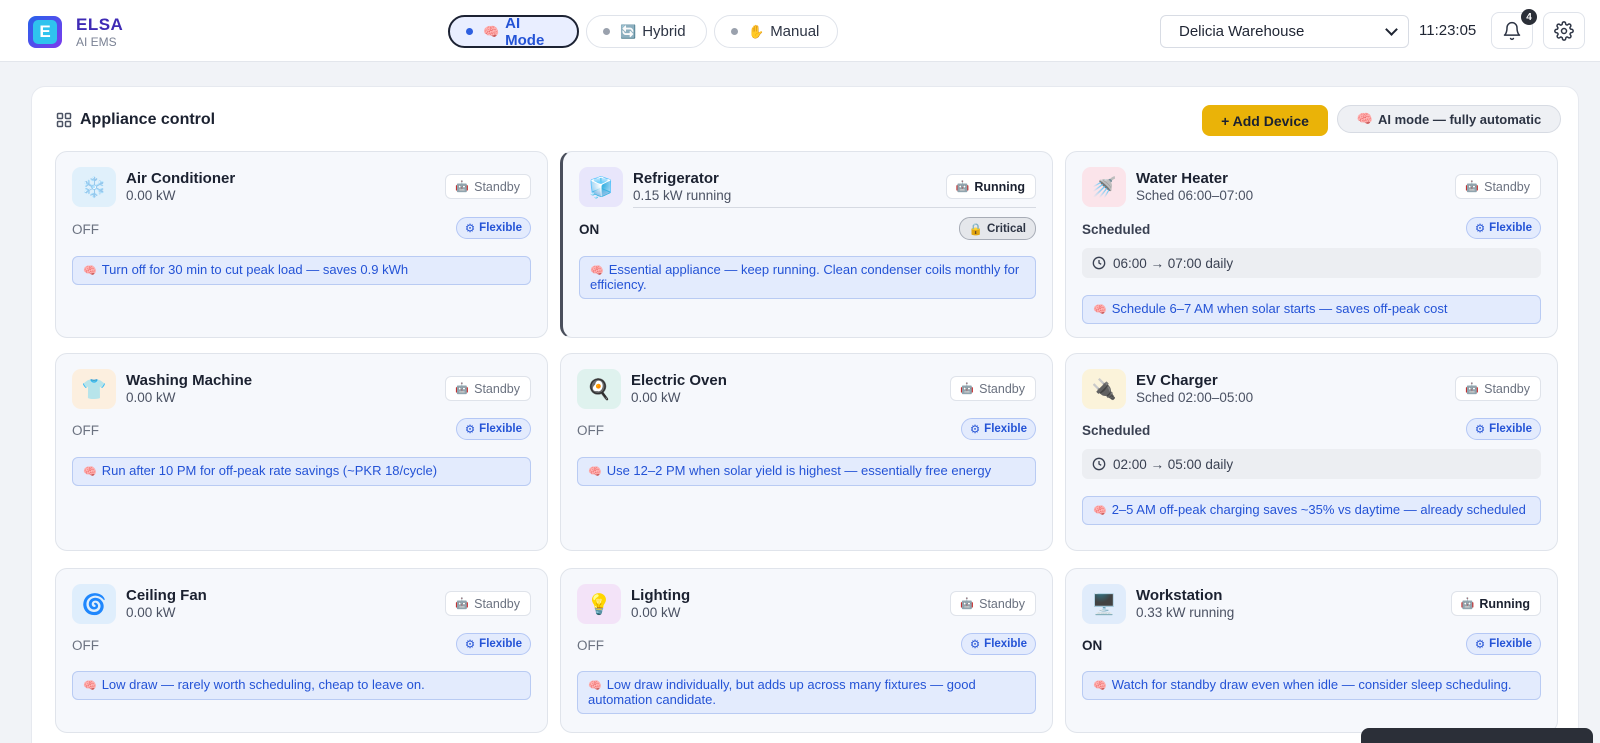 This screenshot has height=743, width=1600. Describe the element at coordinates (599, 389) in the screenshot. I see `pan-icon: 🍳` at that location.